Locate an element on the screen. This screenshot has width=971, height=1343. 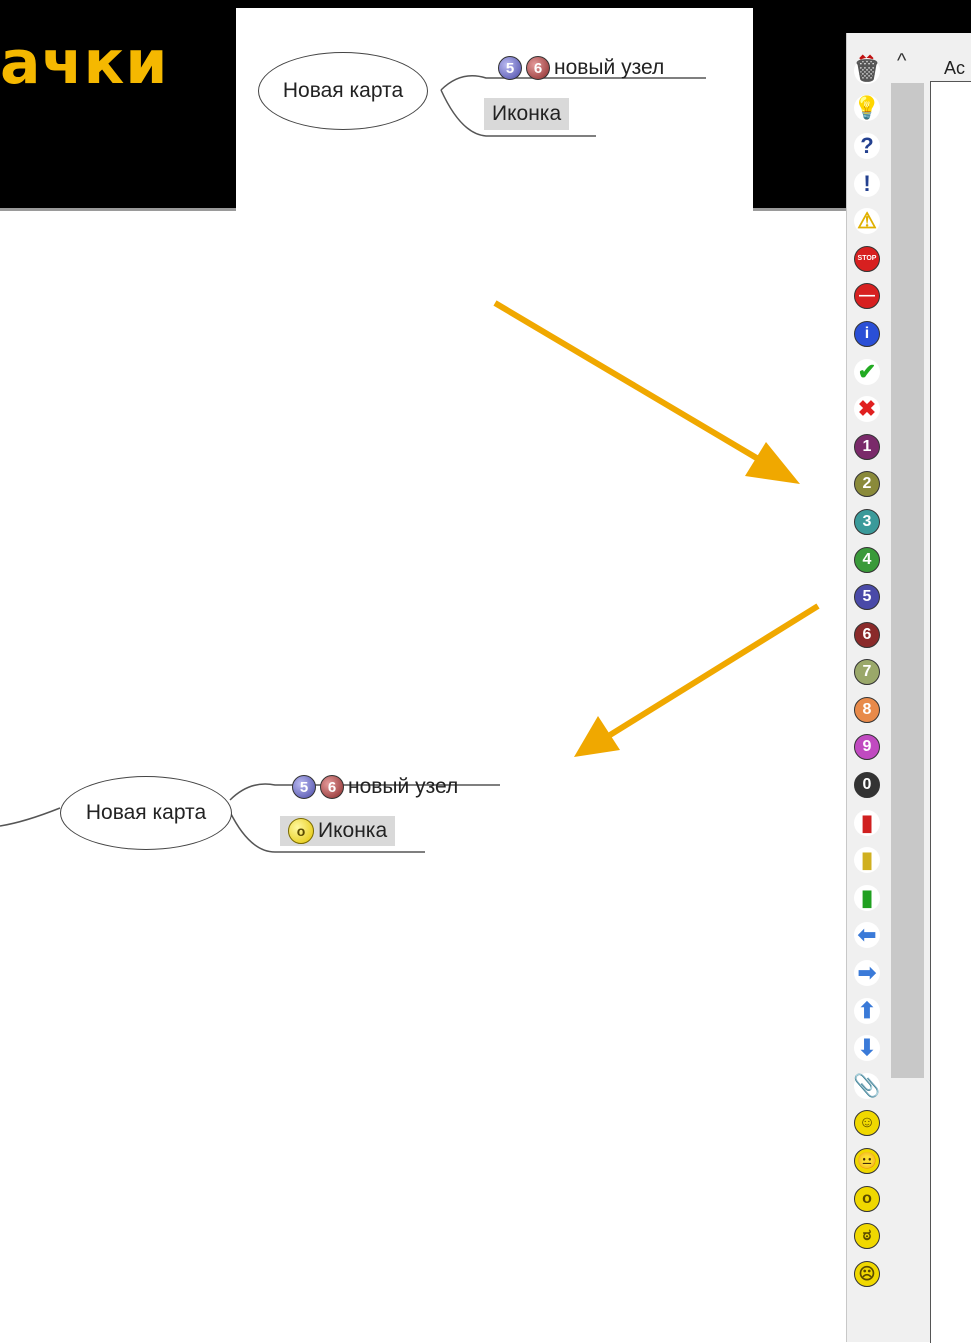
check-icon: ✔ is located at coordinates (867, 371).